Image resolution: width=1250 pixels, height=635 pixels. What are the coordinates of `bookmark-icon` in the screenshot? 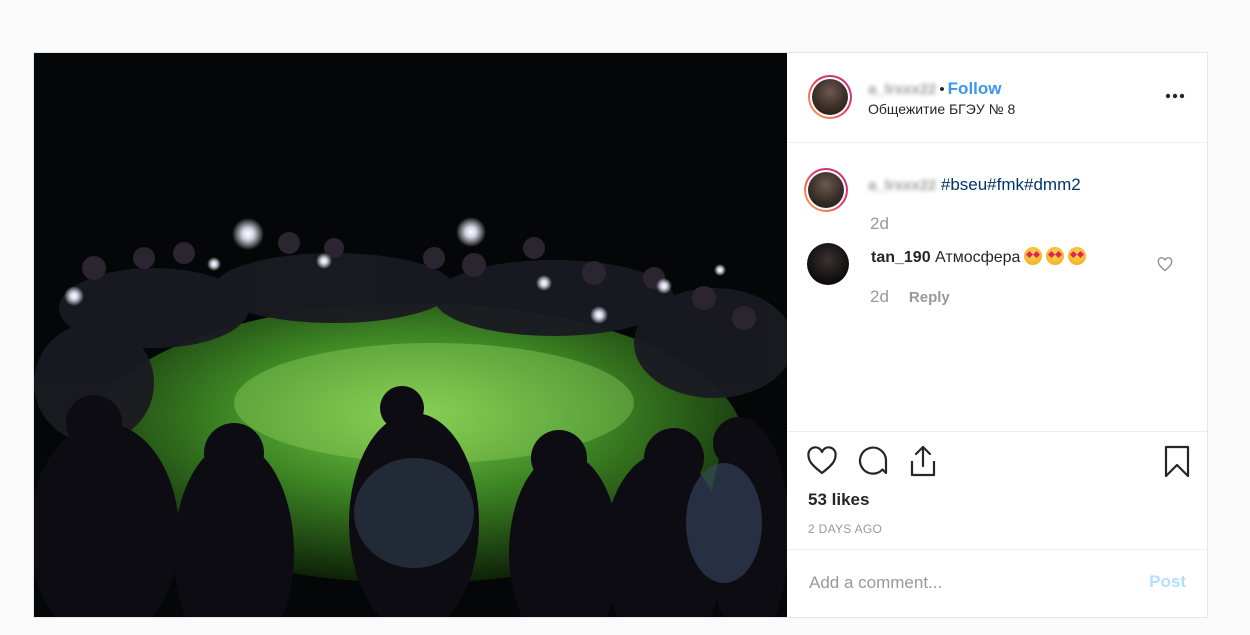 It's located at (1177, 461).